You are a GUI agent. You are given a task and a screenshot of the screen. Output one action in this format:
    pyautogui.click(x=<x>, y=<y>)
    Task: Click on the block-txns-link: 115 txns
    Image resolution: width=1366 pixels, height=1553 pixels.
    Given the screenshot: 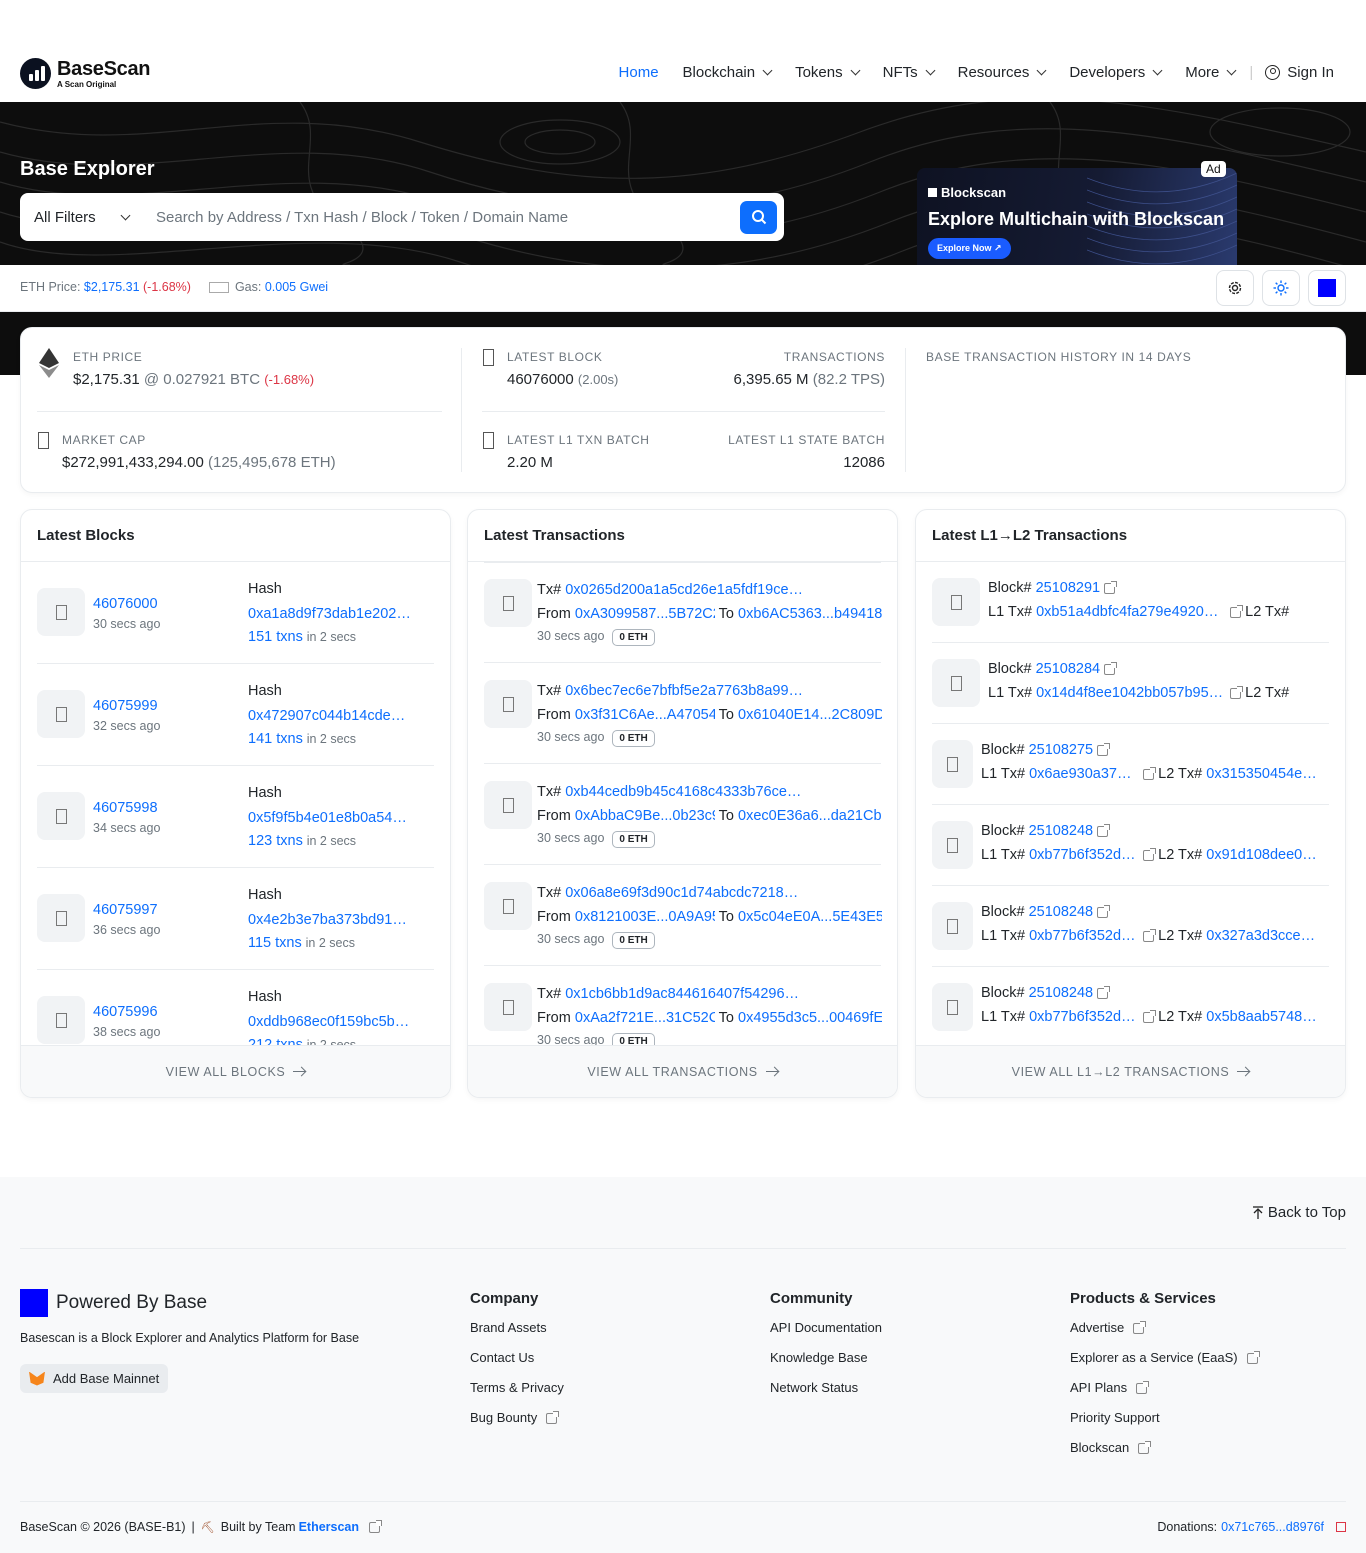 What is the action you would take?
    pyautogui.click(x=275, y=943)
    